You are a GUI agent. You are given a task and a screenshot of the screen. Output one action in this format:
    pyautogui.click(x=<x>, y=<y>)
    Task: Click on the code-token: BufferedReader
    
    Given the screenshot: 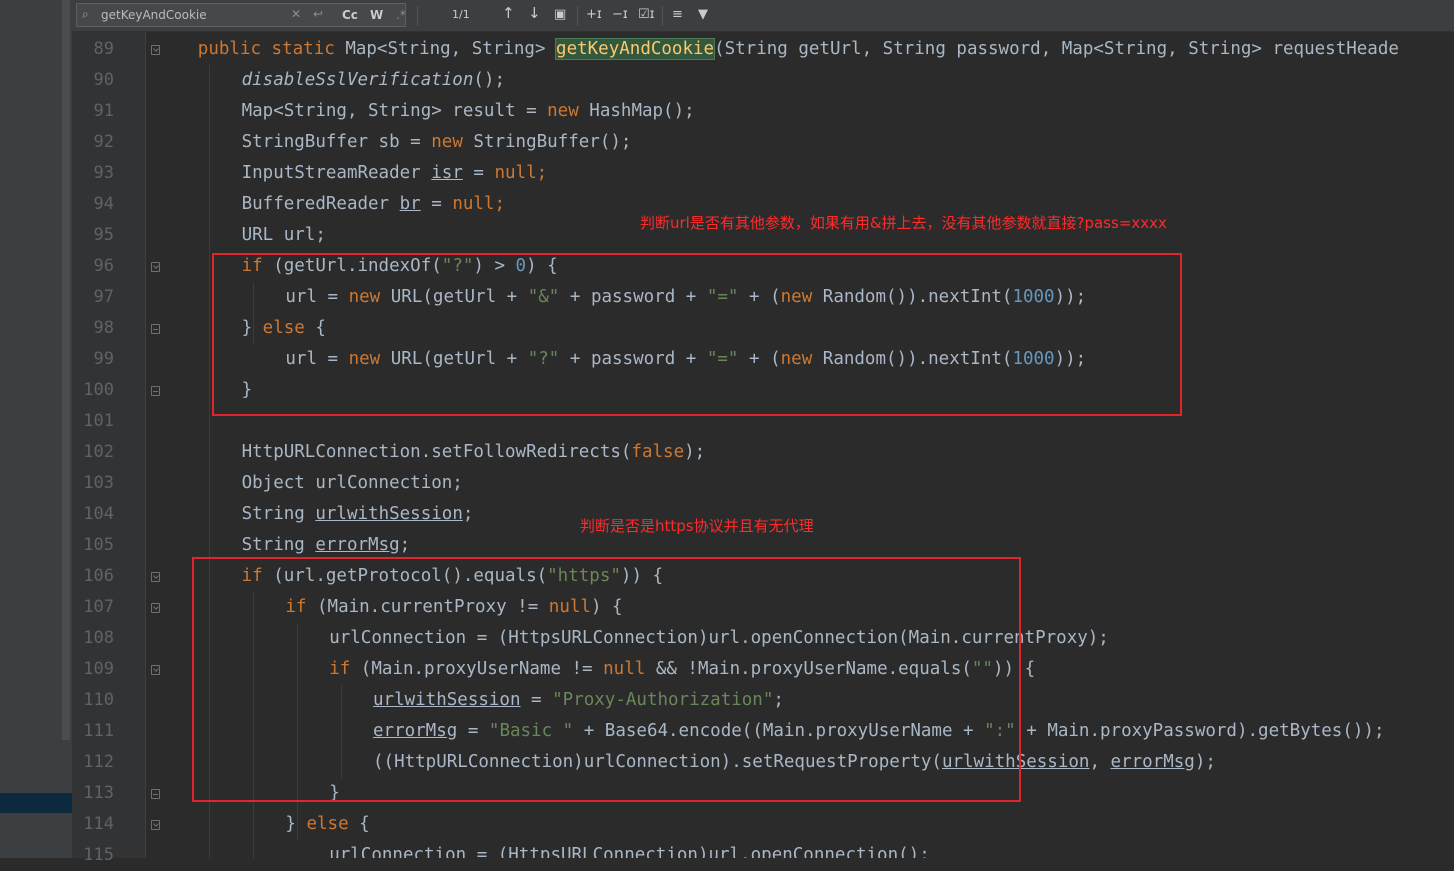 What is the action you would take?
    pyautogui.click(x=320, y=204)
    